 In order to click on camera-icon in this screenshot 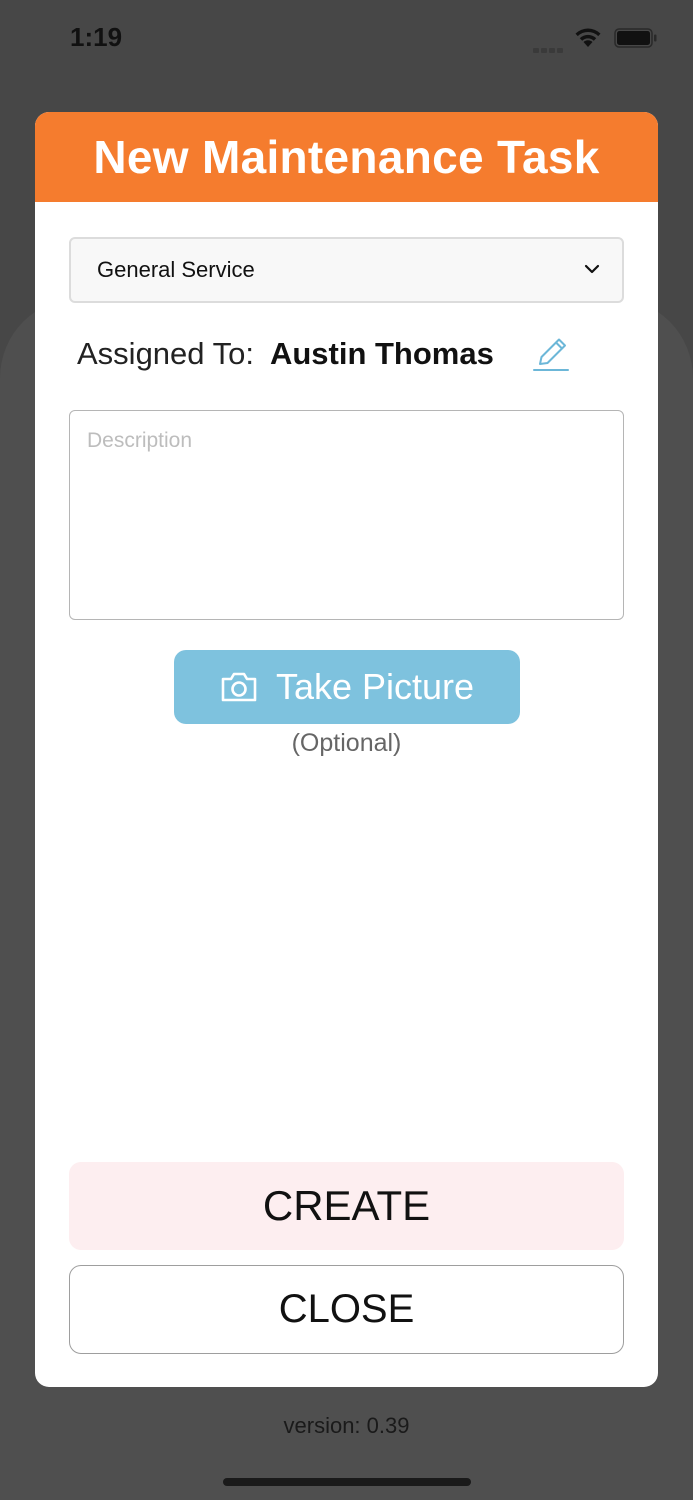, I will do `click(239, 687)`.